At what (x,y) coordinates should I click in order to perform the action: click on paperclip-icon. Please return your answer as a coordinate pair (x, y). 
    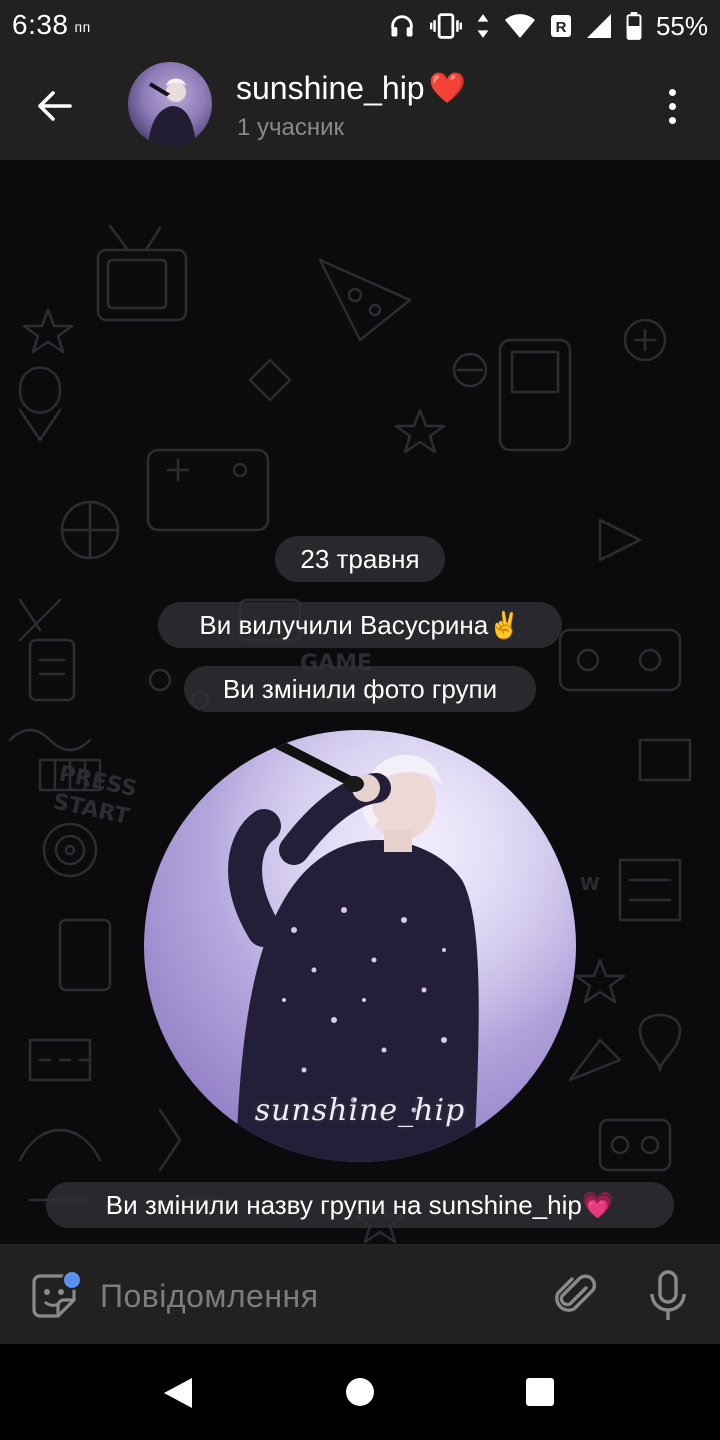
    Looking at the image, I should click on (576, 1293).